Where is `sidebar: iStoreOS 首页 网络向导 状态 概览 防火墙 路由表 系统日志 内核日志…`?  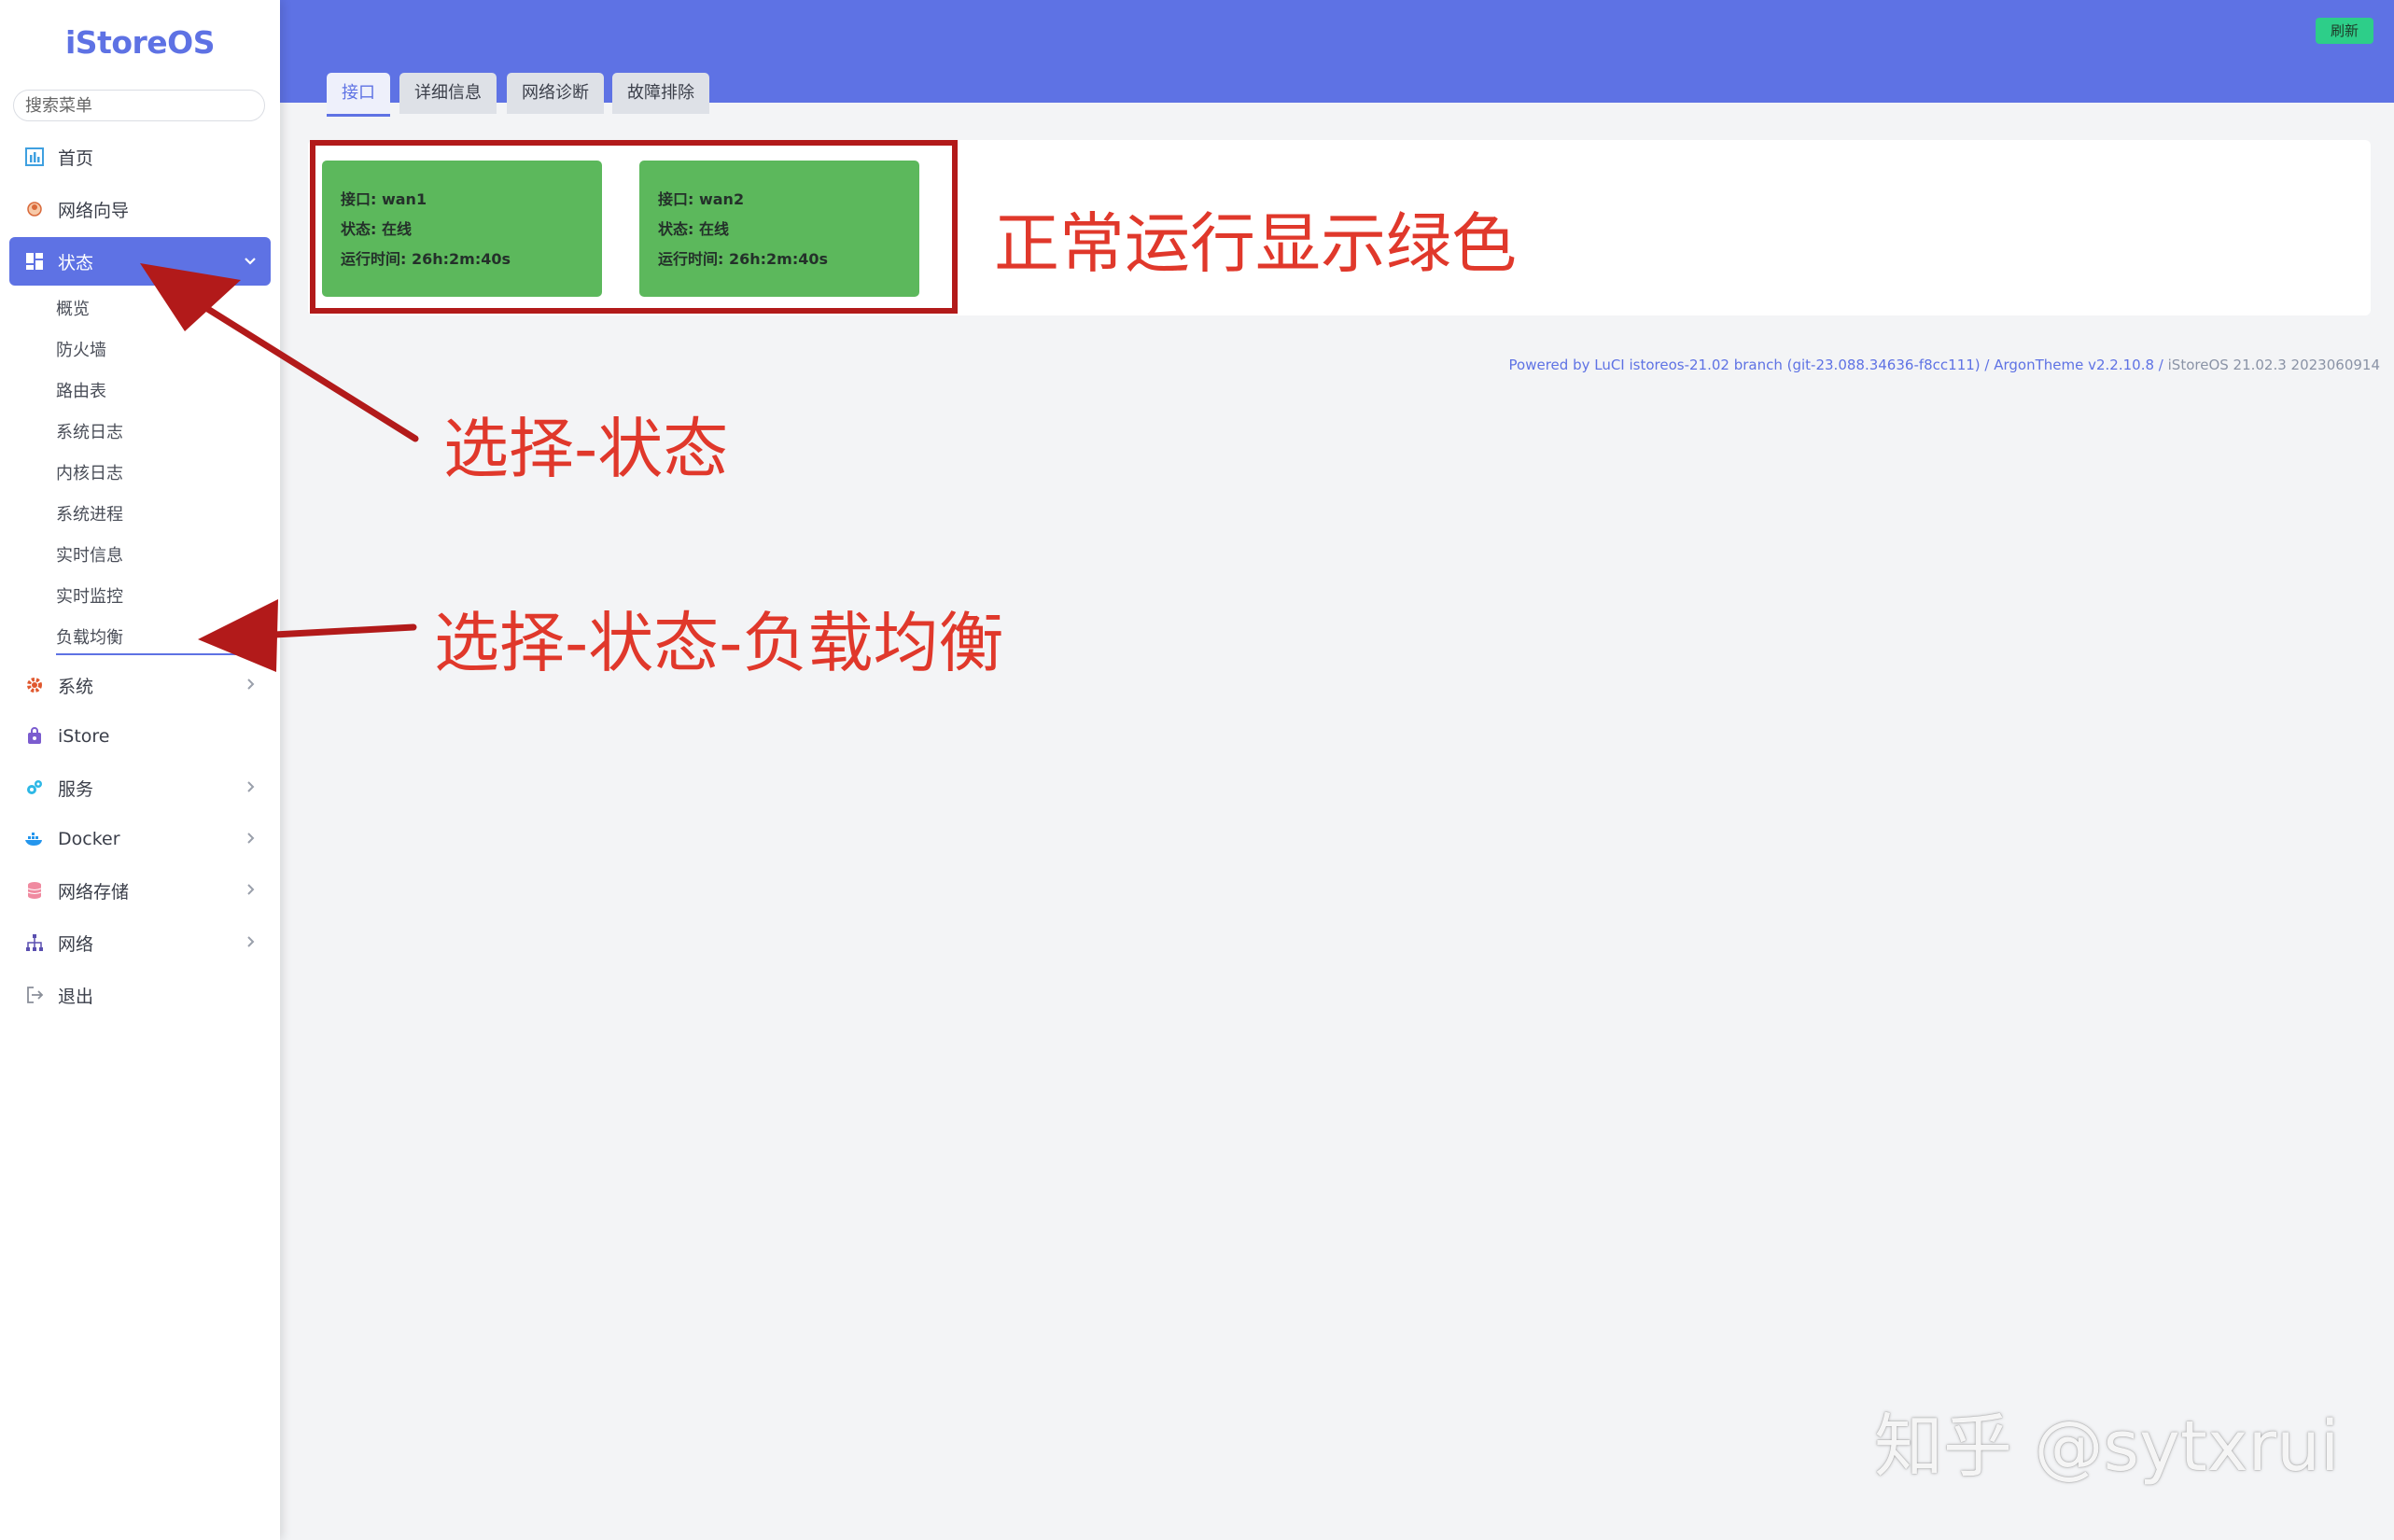
sidebar: iStoreOS 首页 网络向导 状态 概览 防火墙 路由表 系统日志 内核日志… is located at coordinates (140, 770).